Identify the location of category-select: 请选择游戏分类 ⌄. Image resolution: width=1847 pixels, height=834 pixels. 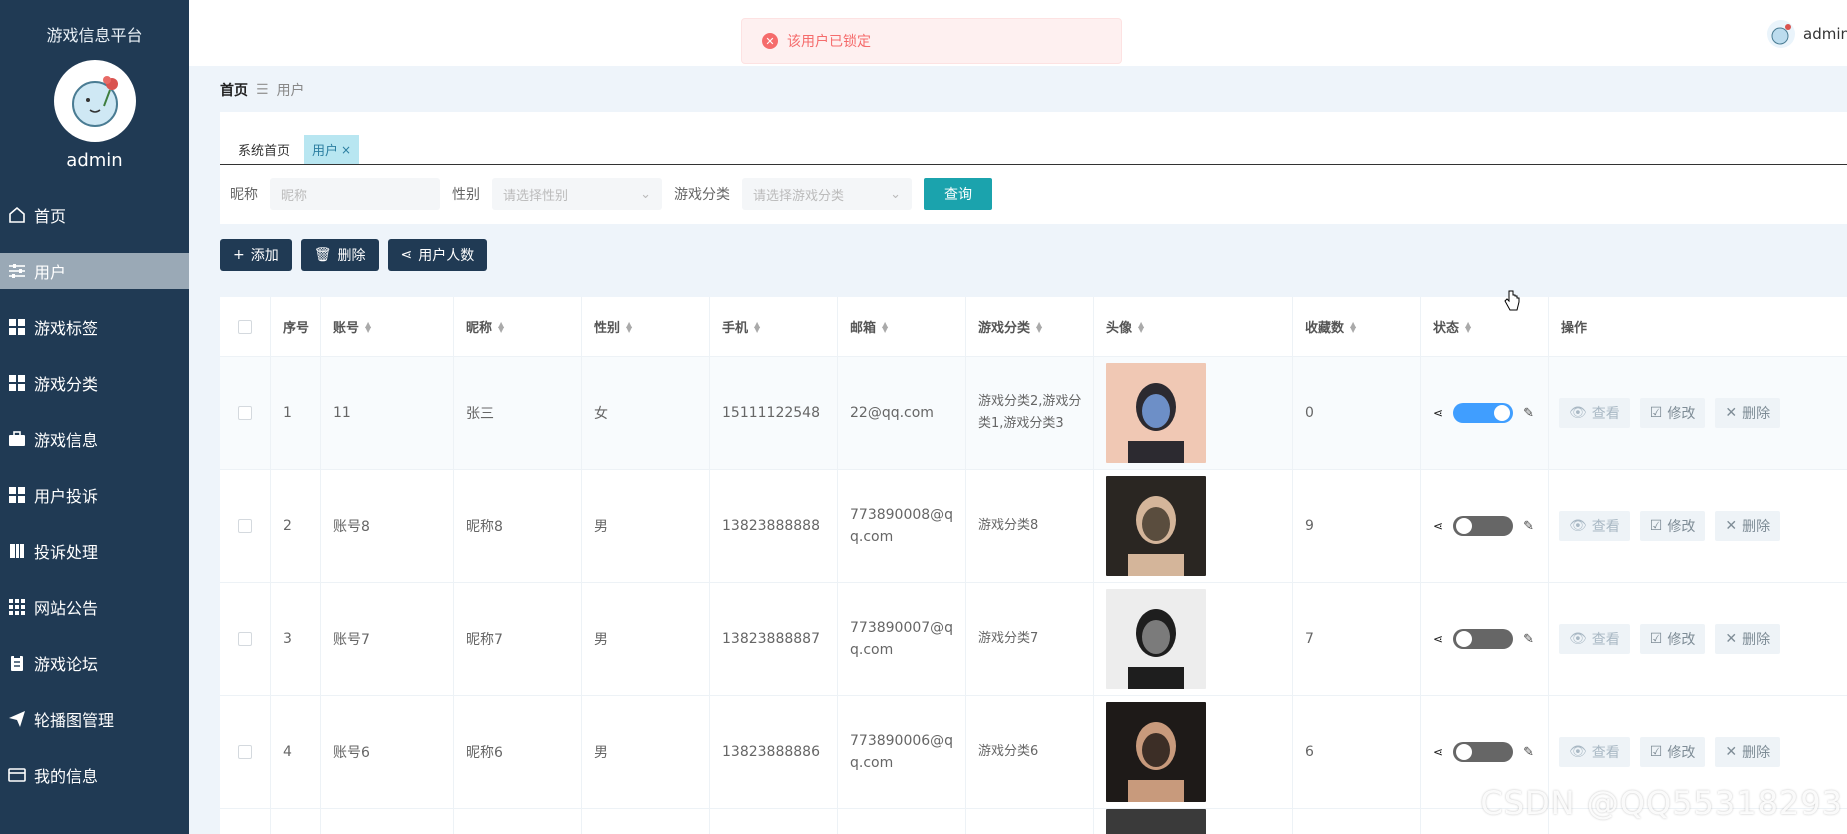
(827, 194).